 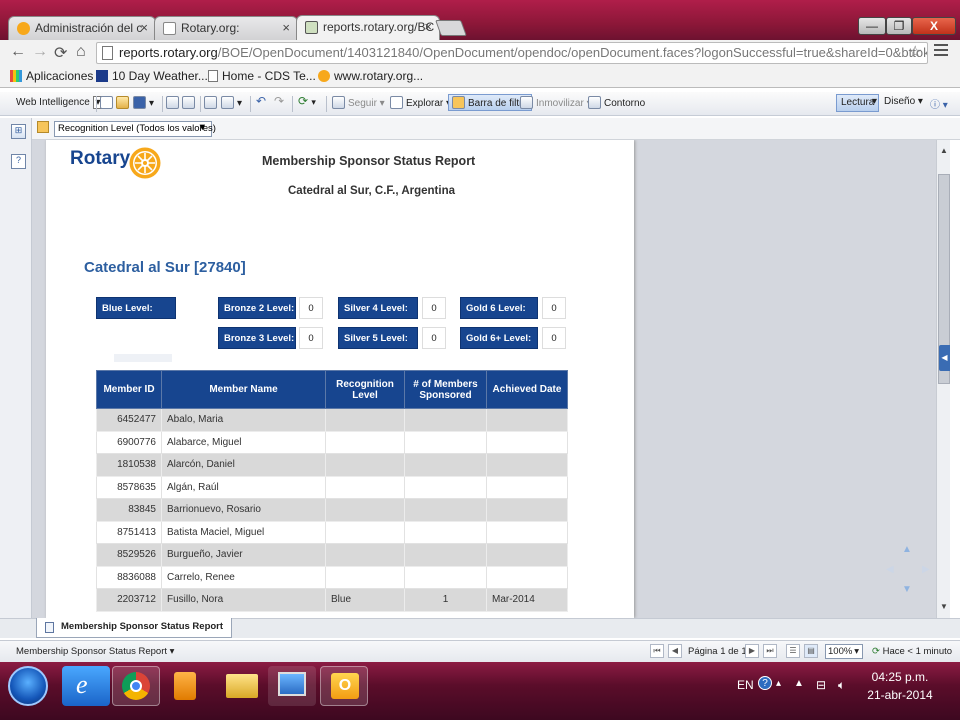 What do you see at coordinates (311, 27) in the screenshot?
I see `report-favicon-icon` at bounding box center [311, 27].